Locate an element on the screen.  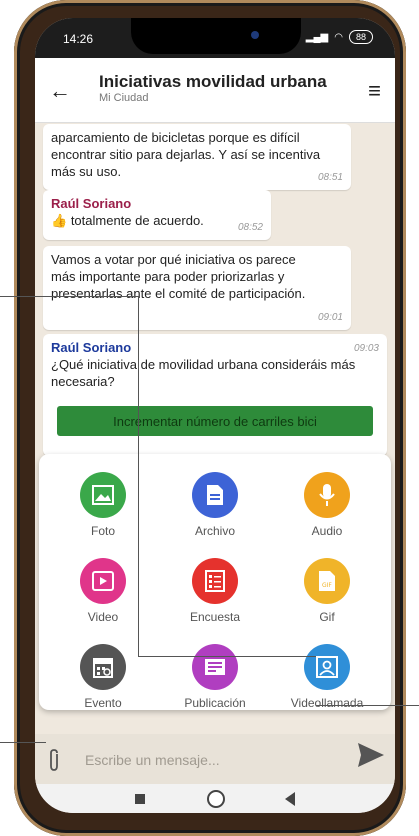
message-time: 09:03 is located at coordinates (366, 348).